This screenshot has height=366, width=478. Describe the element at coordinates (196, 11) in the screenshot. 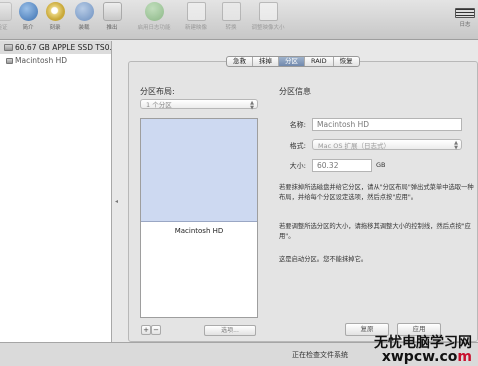

I see `new-image-icon` at that location.